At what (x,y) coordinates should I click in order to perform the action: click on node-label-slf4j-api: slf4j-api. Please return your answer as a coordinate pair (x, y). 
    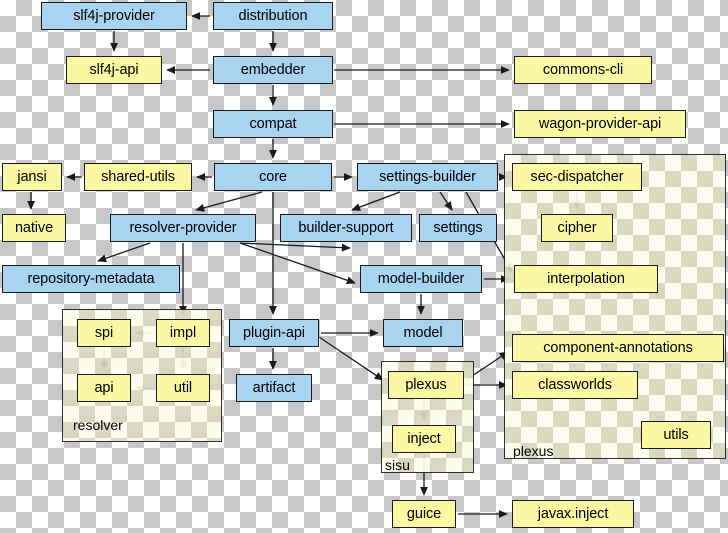
    Looking at the image, I should click on (114, 70).